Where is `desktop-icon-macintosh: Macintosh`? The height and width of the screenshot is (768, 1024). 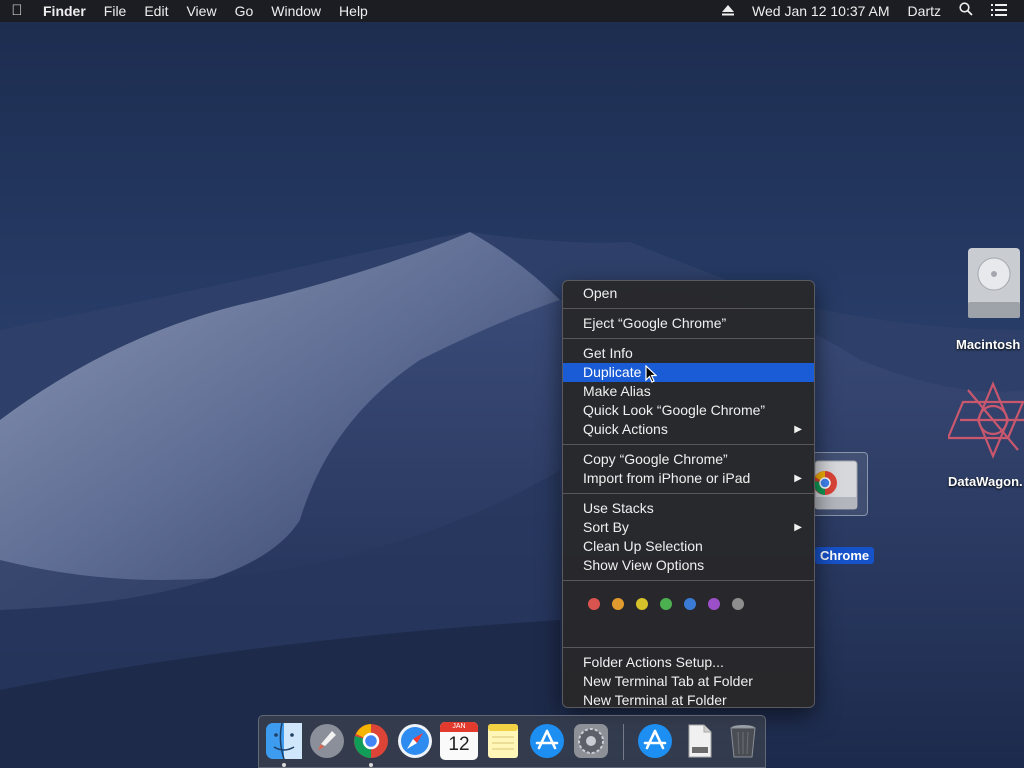
desktop-icon-macintosh: Macintosh is located at coordinates (990, 298).